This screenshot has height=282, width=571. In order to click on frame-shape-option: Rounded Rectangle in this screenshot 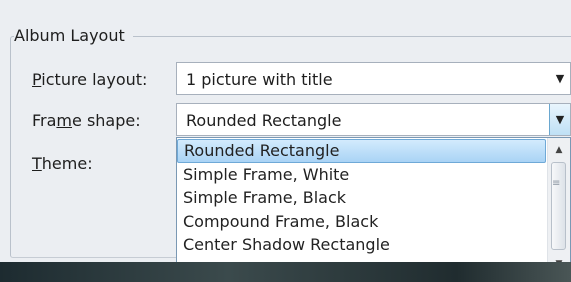, I will do `click(361, 151)`.